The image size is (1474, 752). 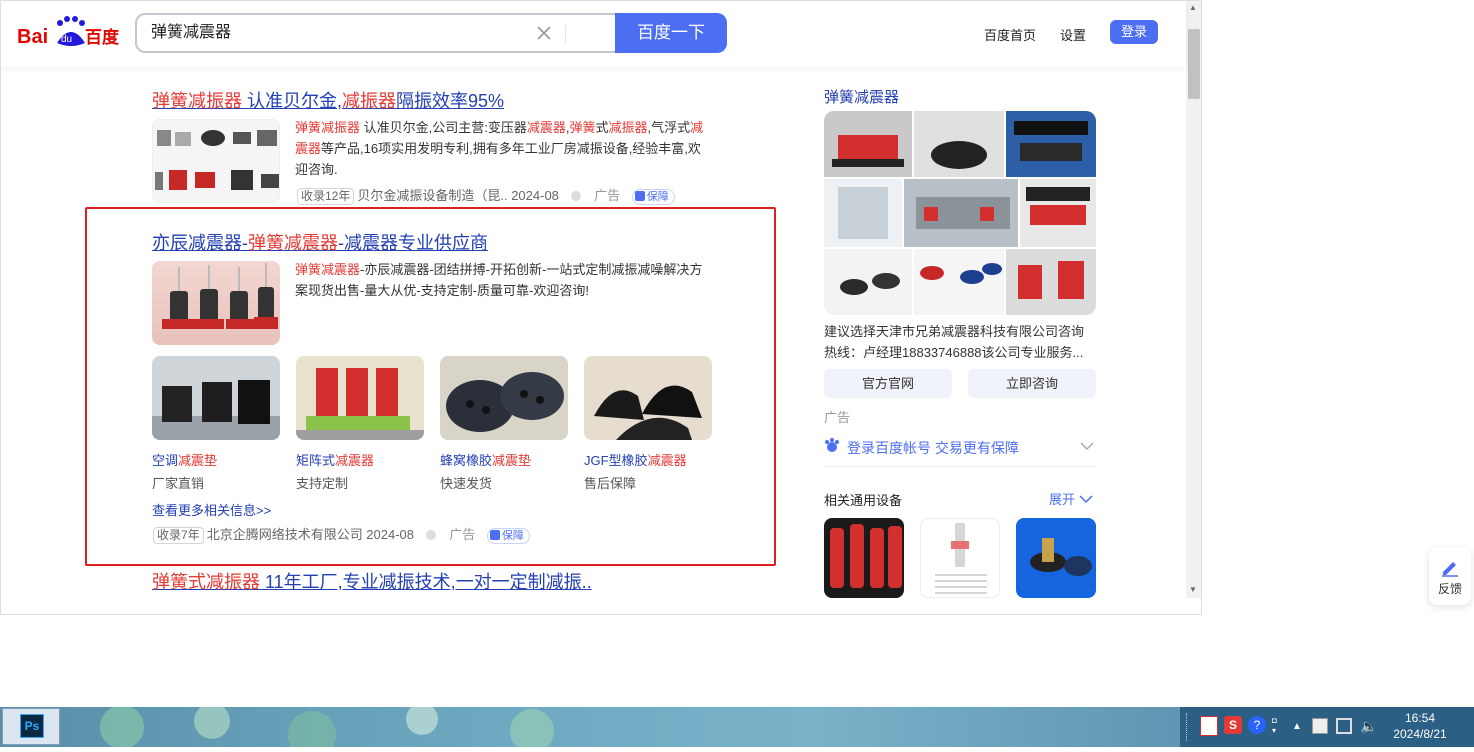 I want to click on photoshop-taskbar-button: Ps, so click(x=31, y=726).